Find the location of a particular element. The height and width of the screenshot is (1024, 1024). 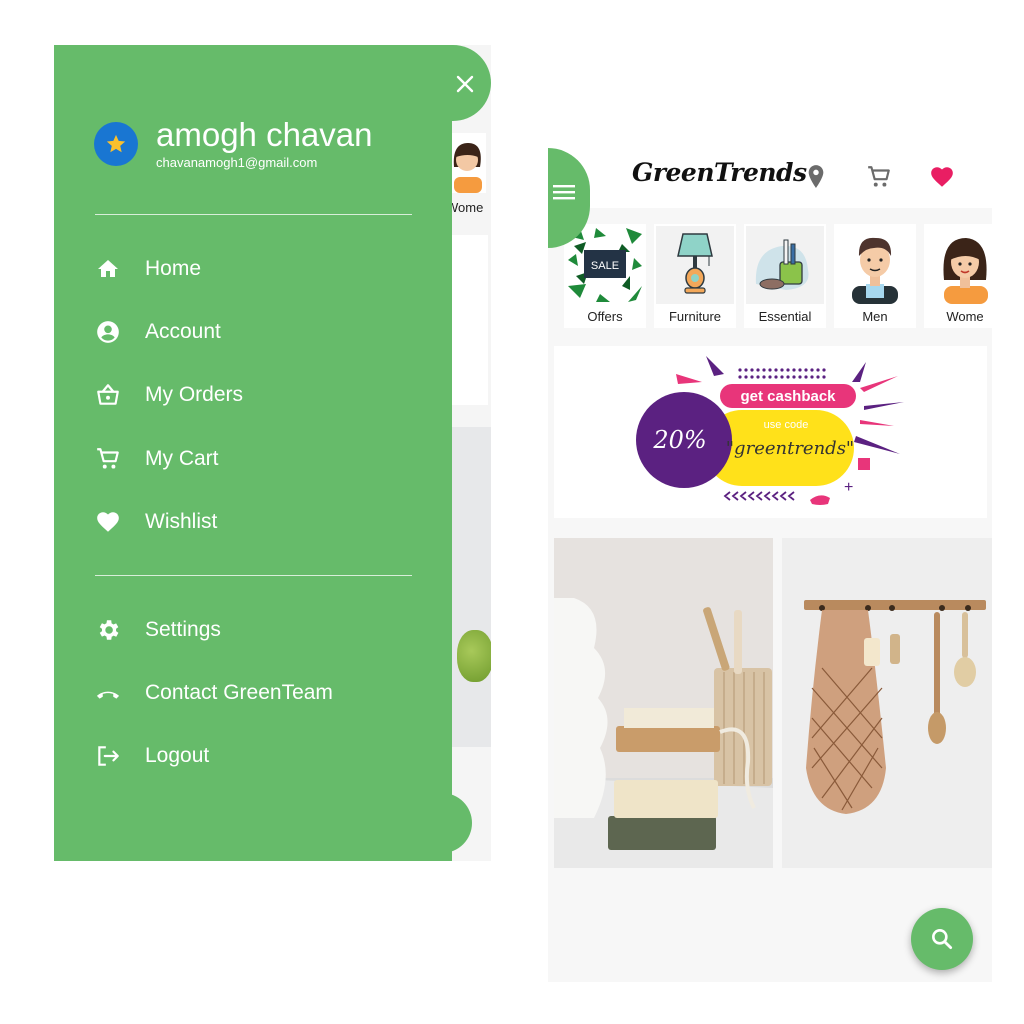

svg-text: "greentrends" is located at coordinates (790, 448).